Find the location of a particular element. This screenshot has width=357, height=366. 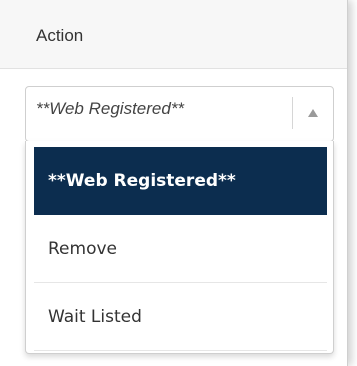

column-header-label: Action is located at coordinates (60, 35).